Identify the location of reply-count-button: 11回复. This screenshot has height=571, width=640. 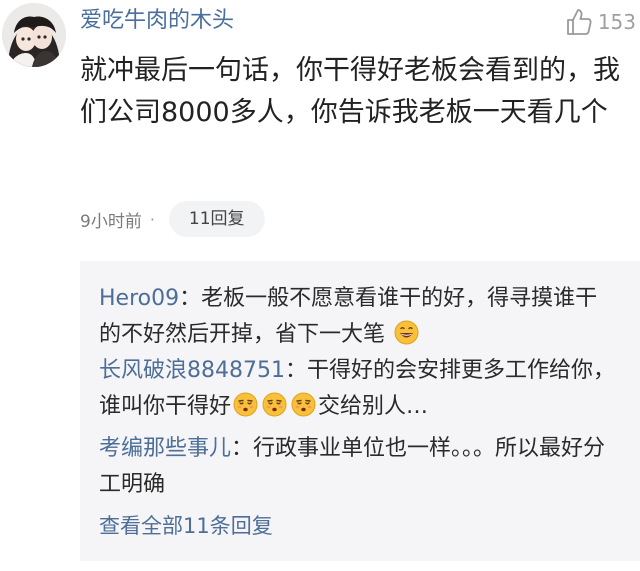
(216, 219).